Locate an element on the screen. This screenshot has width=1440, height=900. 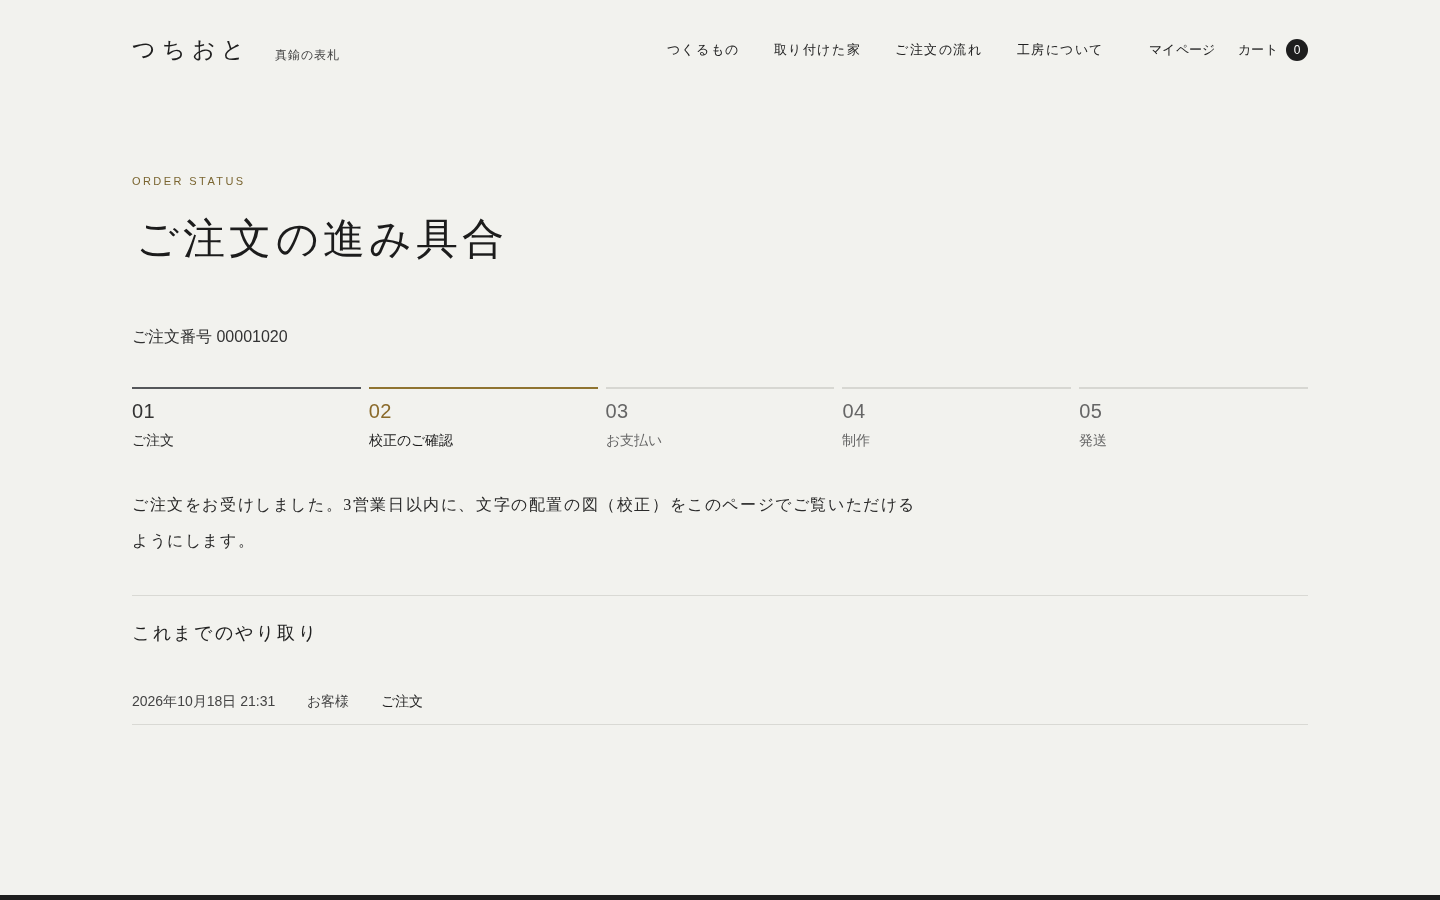
step-label: ご注文 is located at coordinates (153, 440).